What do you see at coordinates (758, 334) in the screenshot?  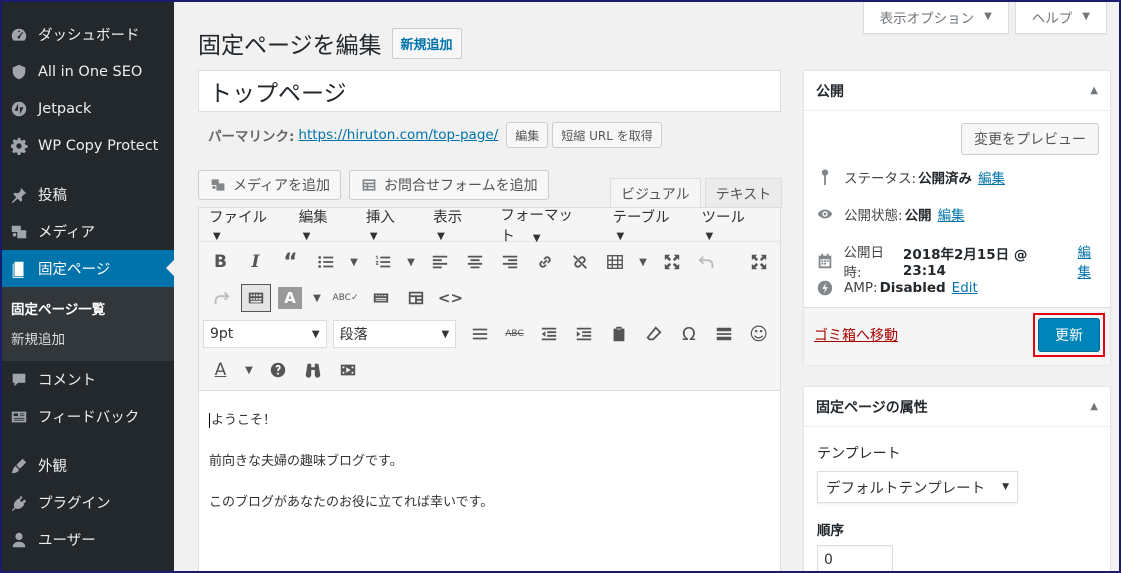 I see `emoticon-icon: ☺` at bounding box center [758, 334].